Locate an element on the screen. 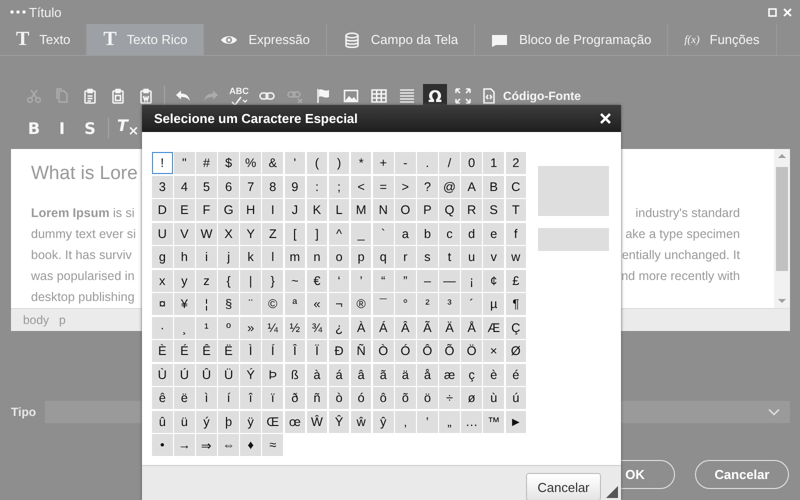  character-cell: ð is located at coordinates (295, 398).